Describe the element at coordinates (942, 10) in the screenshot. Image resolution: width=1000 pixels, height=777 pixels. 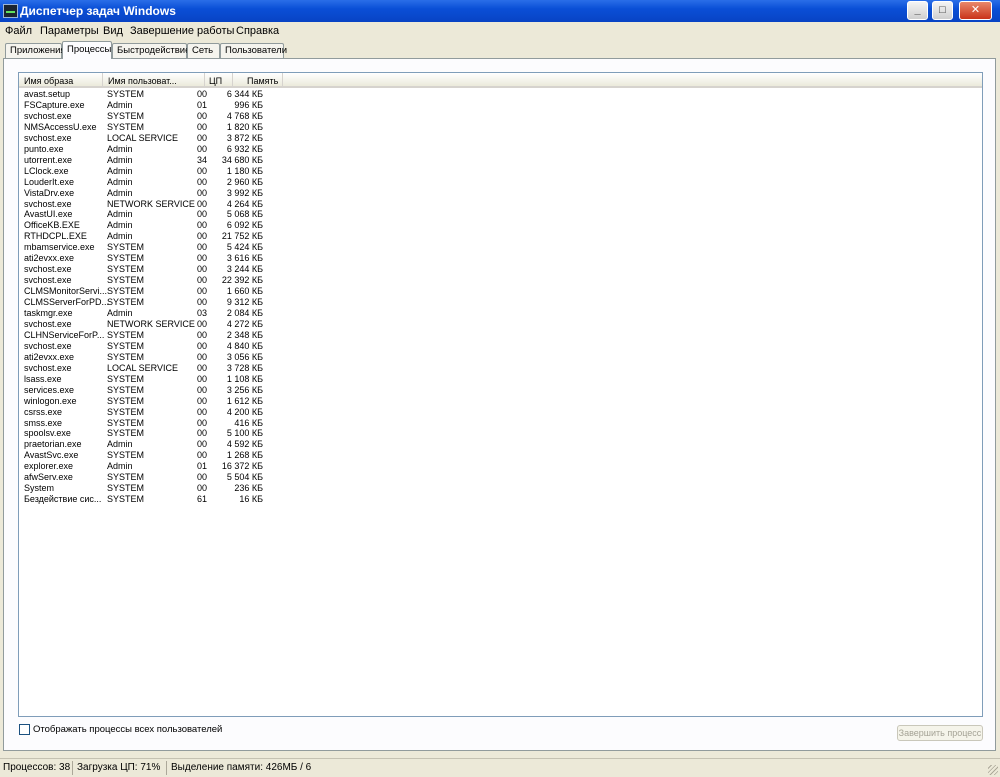
I see `maximize-button: □` at that location.